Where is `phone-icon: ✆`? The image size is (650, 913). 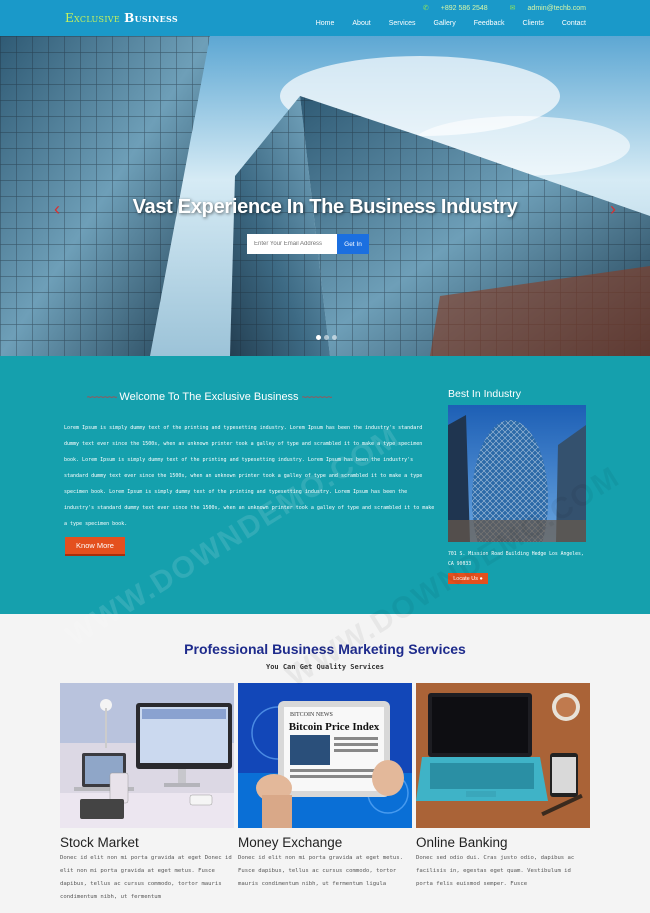 phone-icon: ✆ is located at coordinates (425, 8).